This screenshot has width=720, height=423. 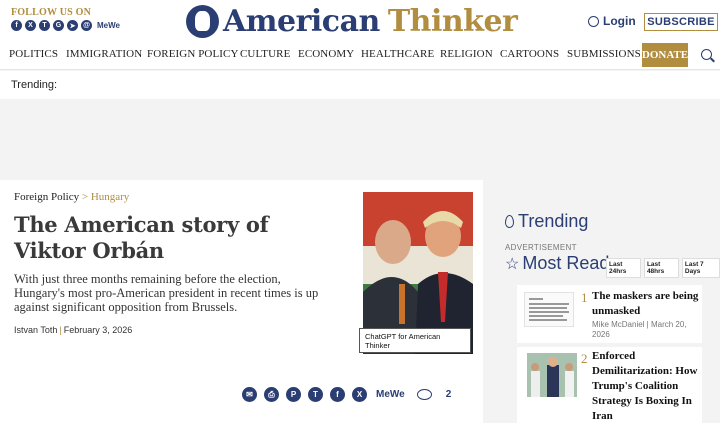 What do you see at coordinates (65, 25) in the screenshot?
I see `social-icons: f X T G ➤ @ MeWe` at bounding box center [65, 25].